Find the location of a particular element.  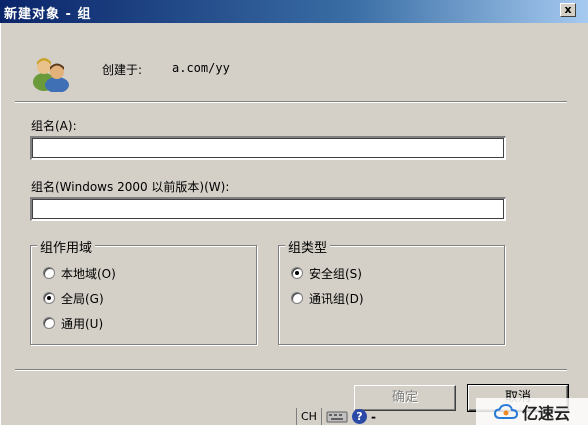

radio-global is located at coordinates (49, 298).